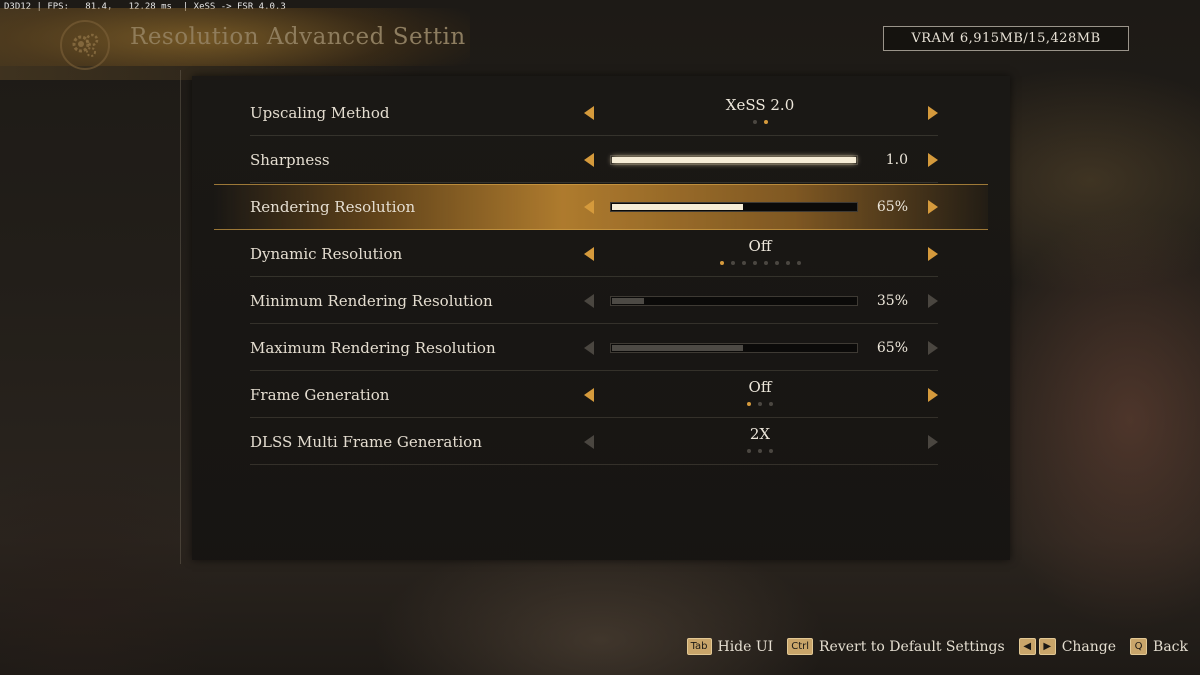 Image resolution: width=1200 pixels, height=675 pixels. I want to click on setting-row-sharpness: Sharpness 1.0, so click(601, 160).